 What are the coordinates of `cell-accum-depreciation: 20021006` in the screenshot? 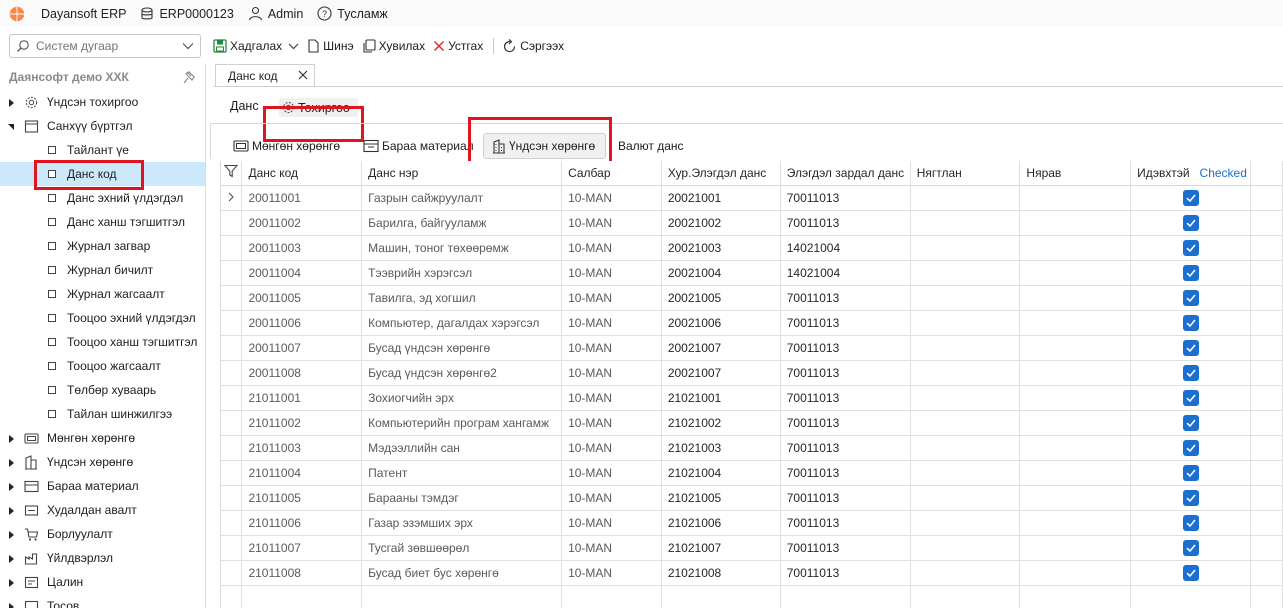 It's located at (721, 323).